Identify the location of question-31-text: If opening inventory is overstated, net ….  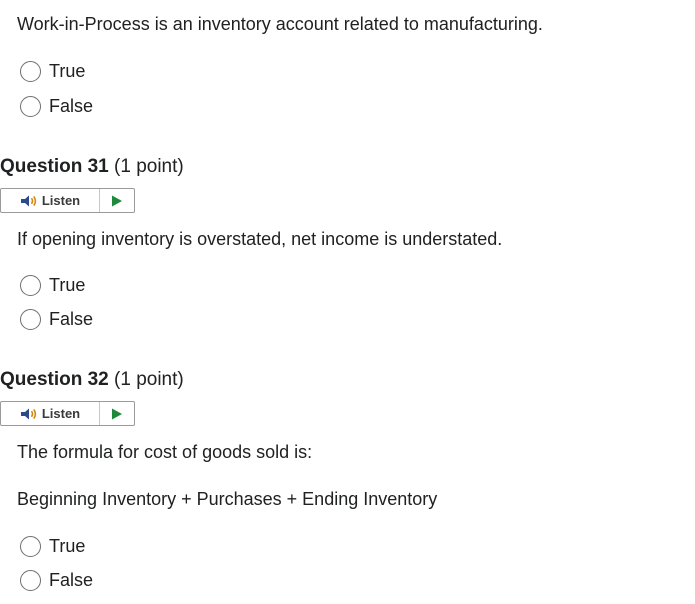
(260, 239).